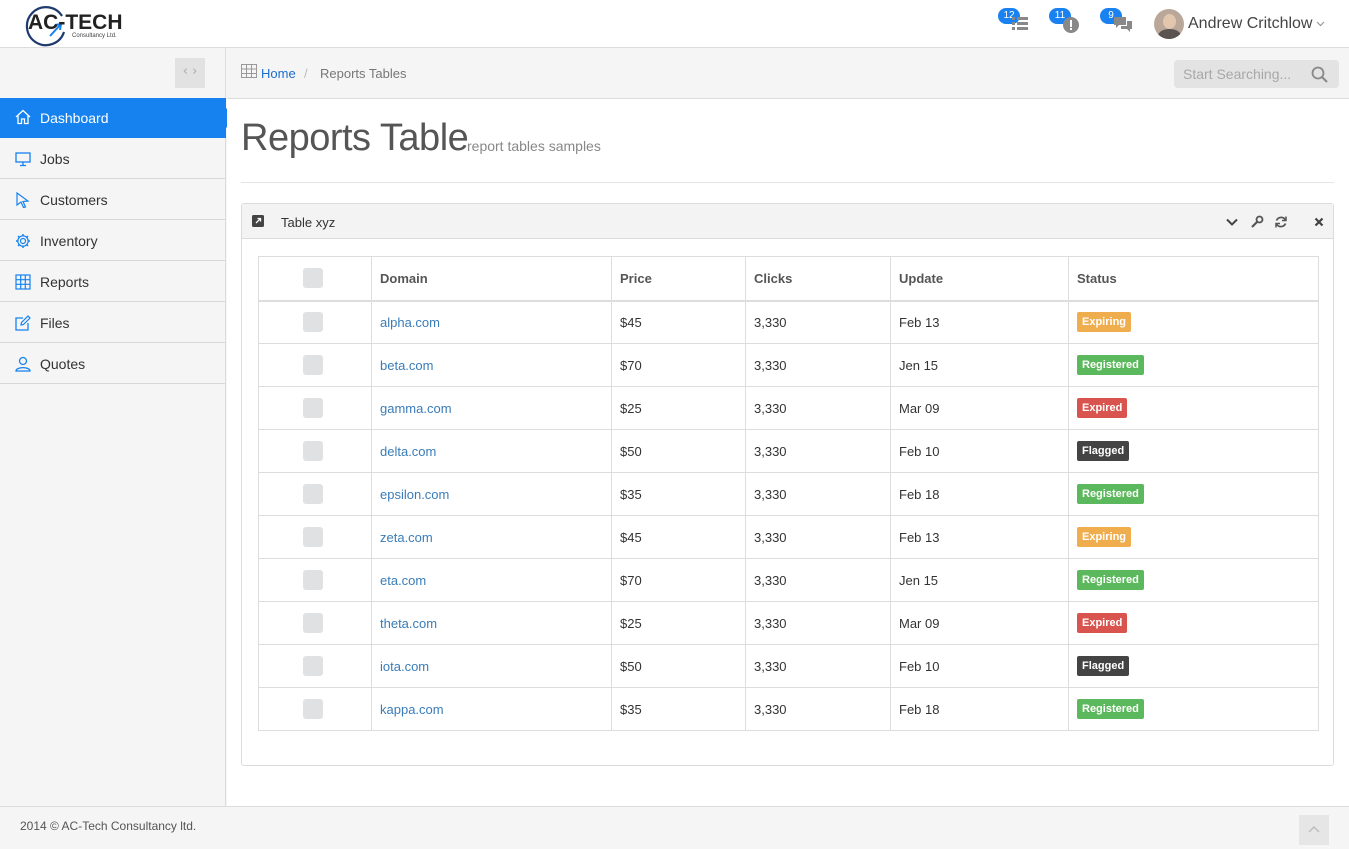 This screenshot has height=849, width=1349. What do you see at coordinates (55, 323) in the screenshot?
I see `sidebar-item-label: Files` at bounding box center [55, 323].